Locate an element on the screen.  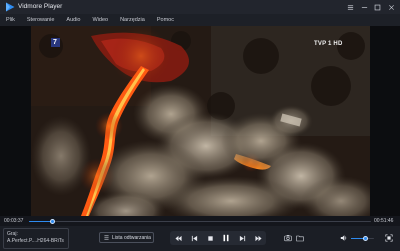
close-button is located at coordinates (391, 7).